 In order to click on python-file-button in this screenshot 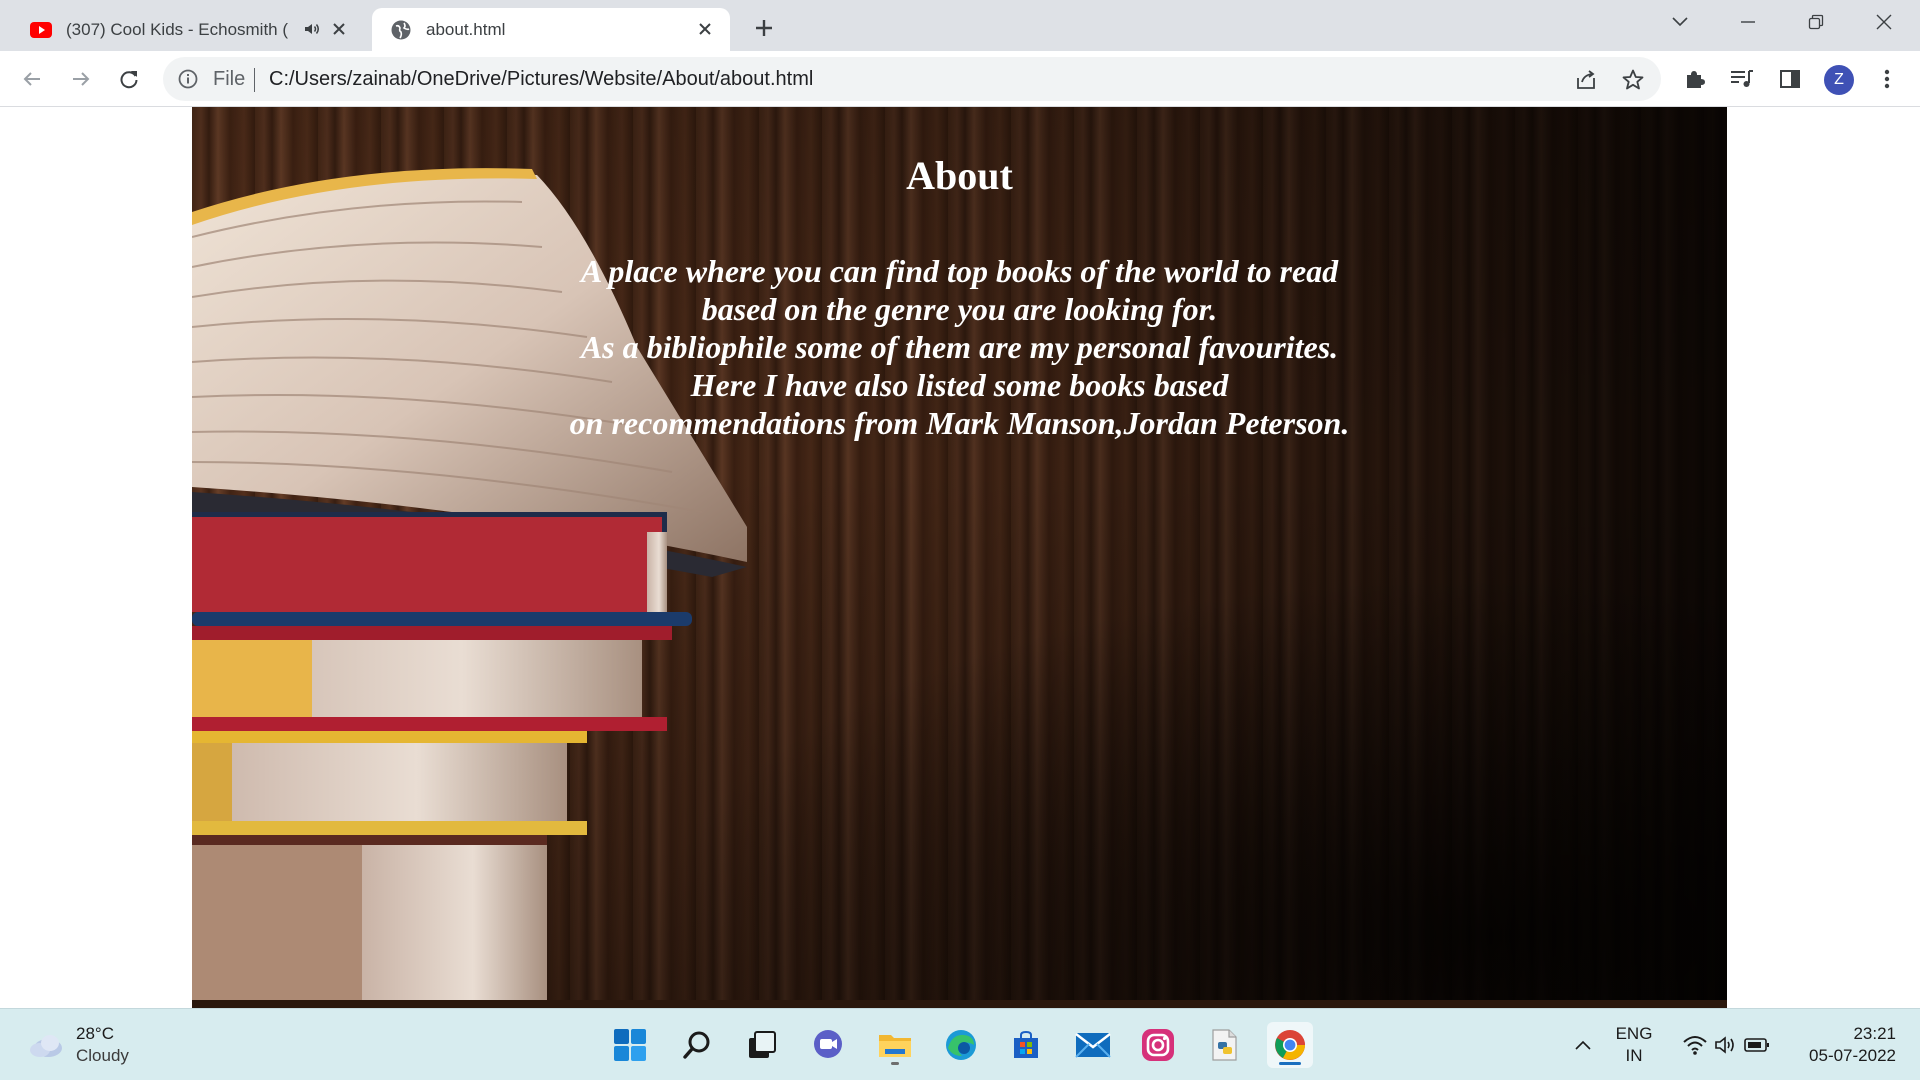, I will do `click(1224, 1045)`.